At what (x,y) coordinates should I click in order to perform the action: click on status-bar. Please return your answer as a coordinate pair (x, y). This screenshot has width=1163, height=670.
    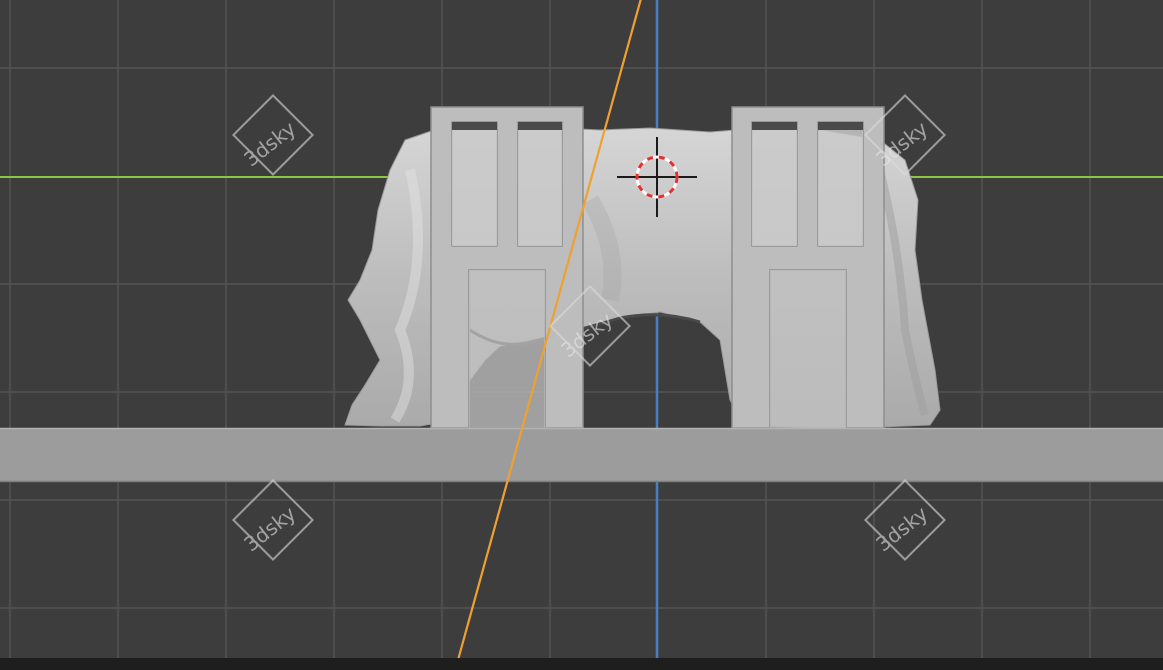
    Looking at the image, I should click on (581, 664).